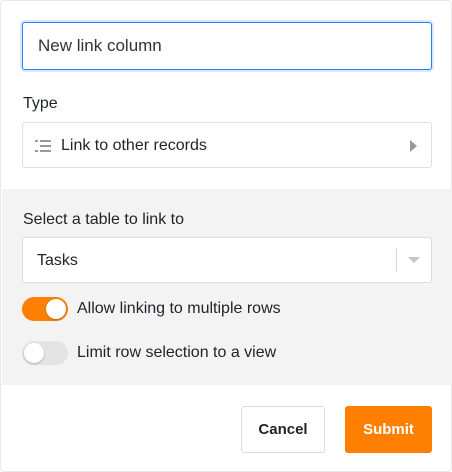 The image size is (452, 472). What do you see at coordinates (134, 145) in the screenshot?
I see `column-type-value: Link to other records` at bounding box center [134, 145].